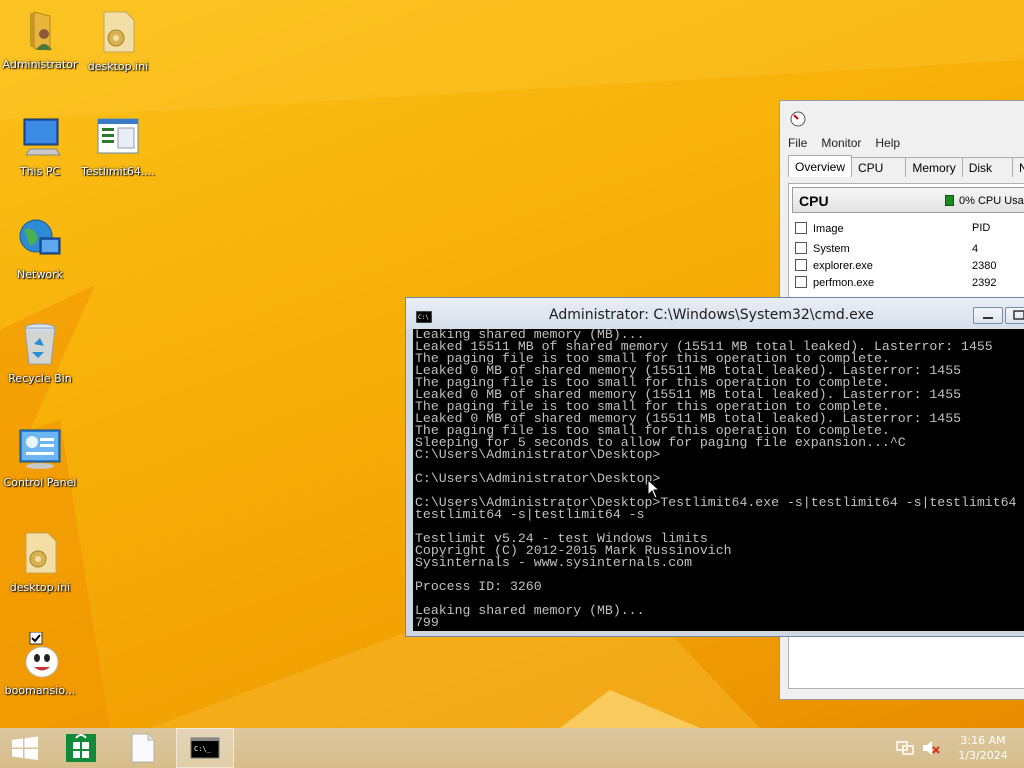  I want to click on cmd-taskbar-button: C:\_, so click(205, 748).